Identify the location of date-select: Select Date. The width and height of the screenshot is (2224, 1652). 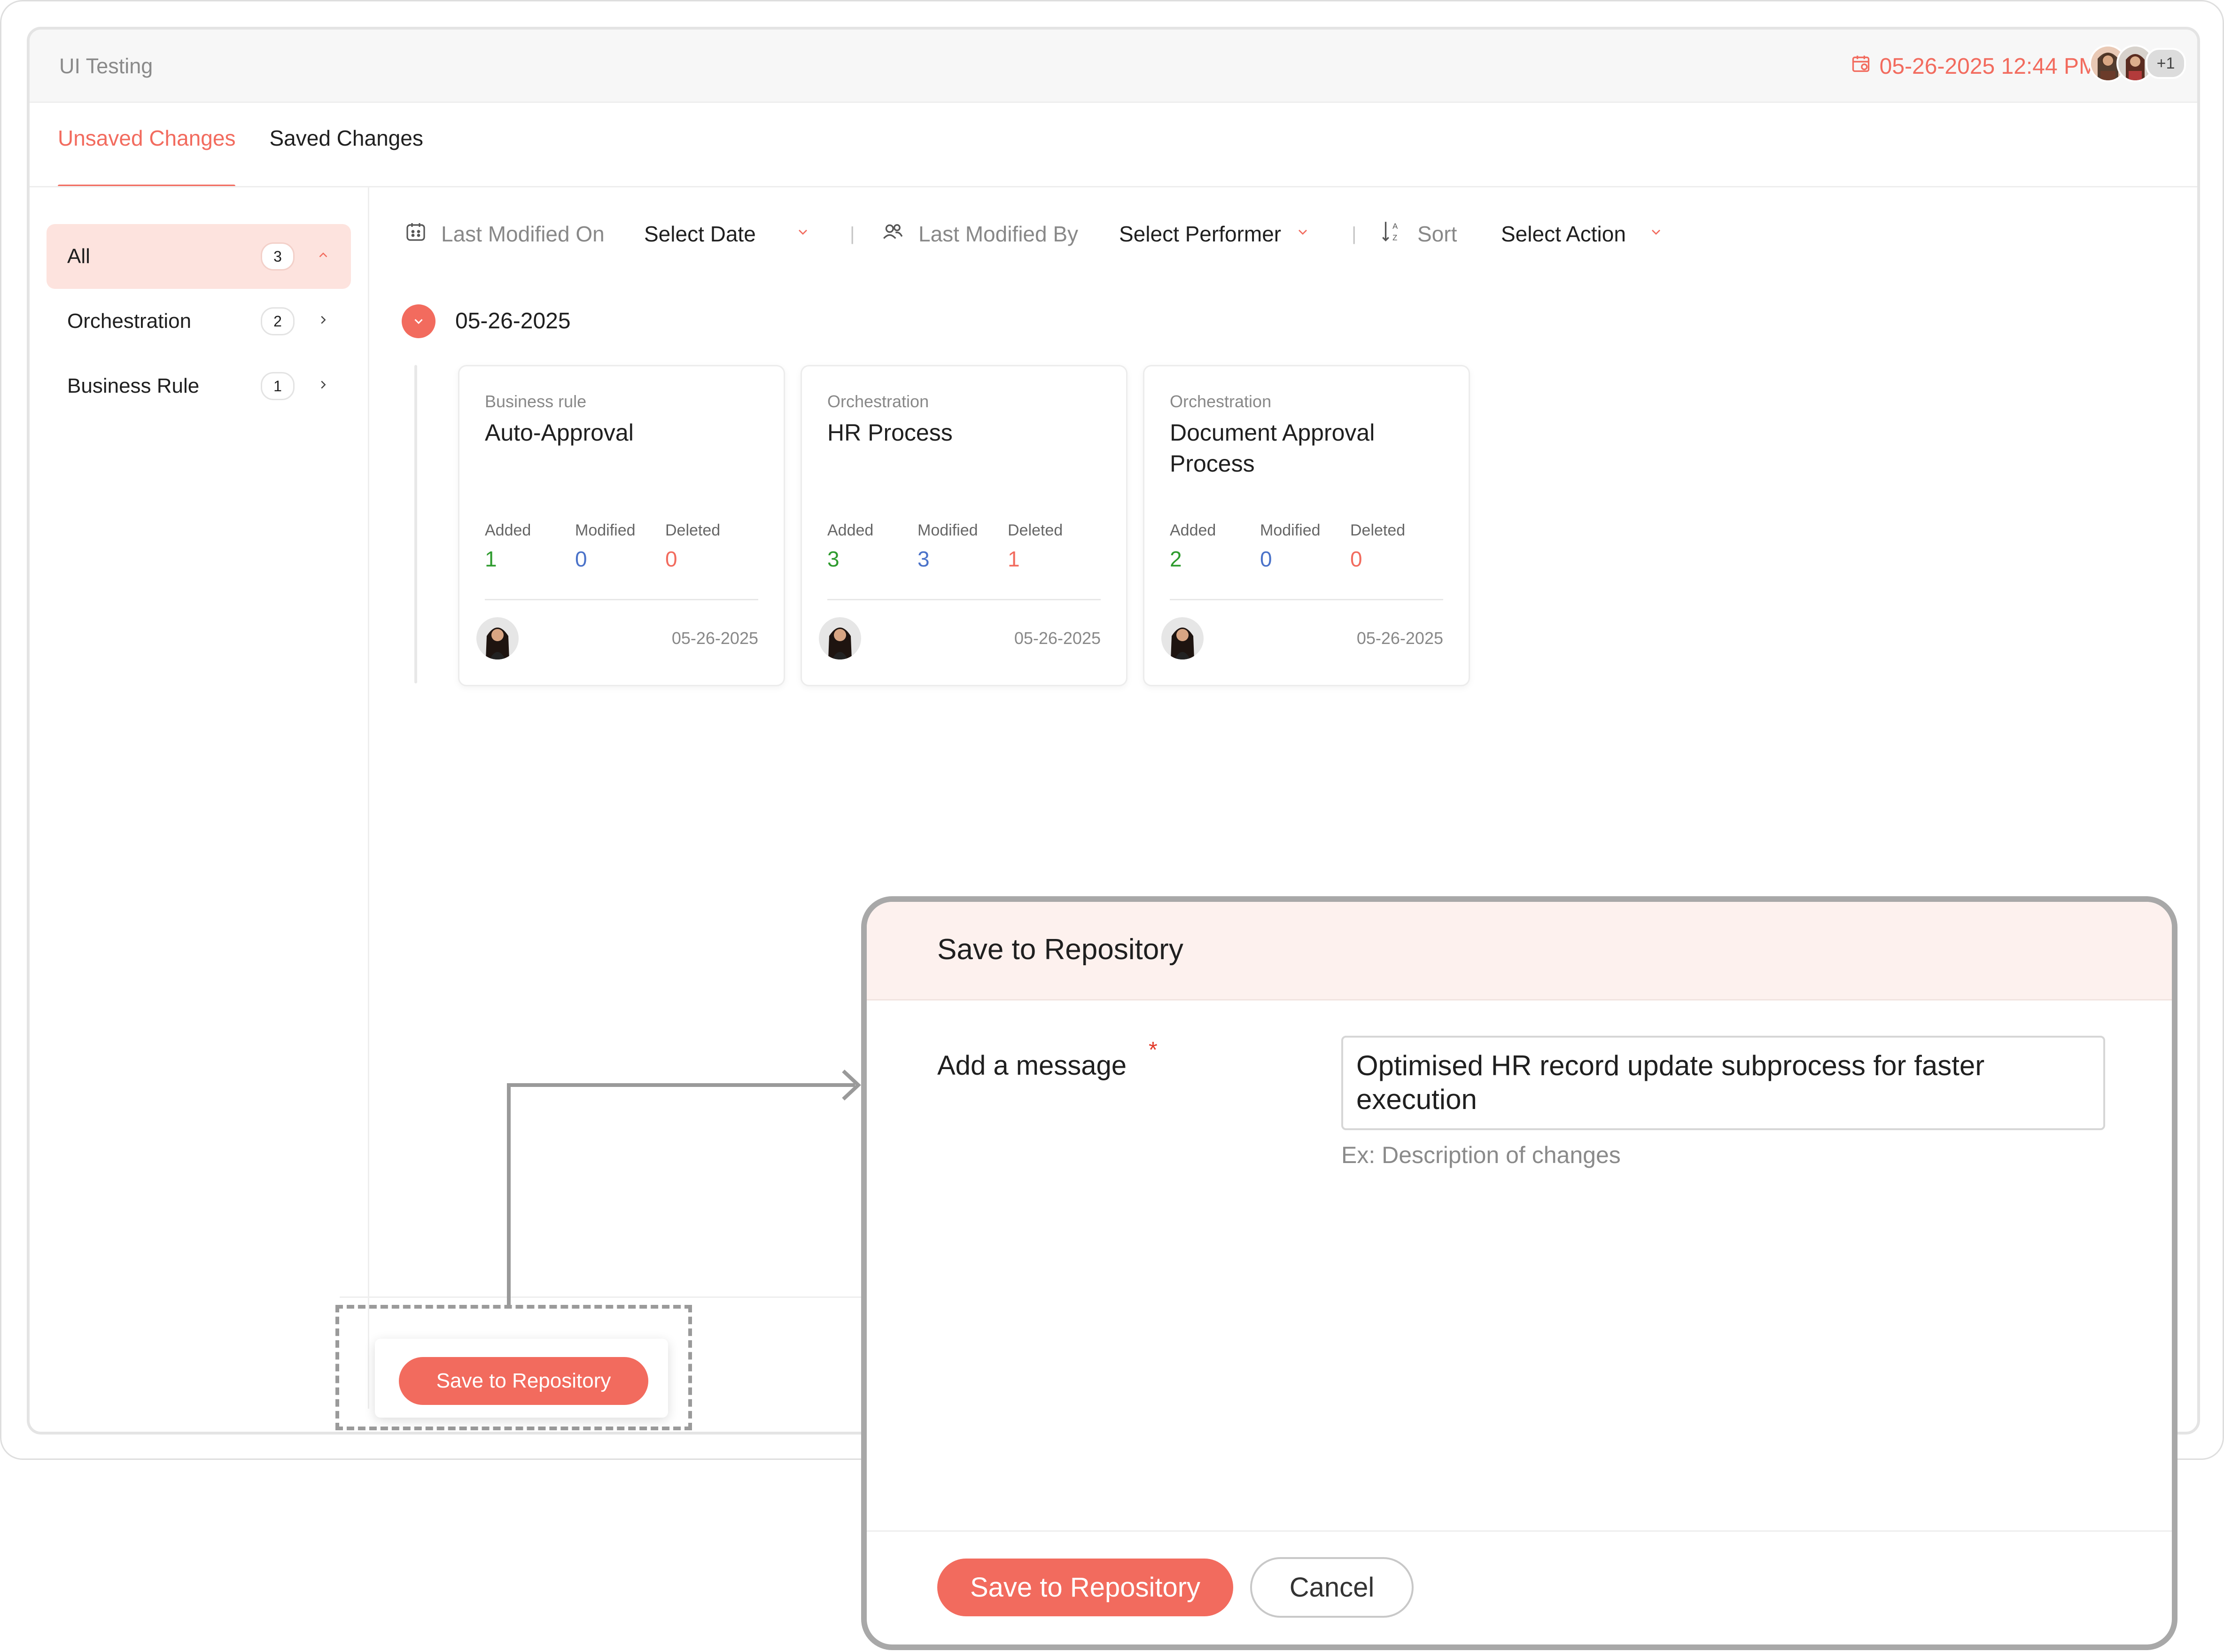
(727, 234).